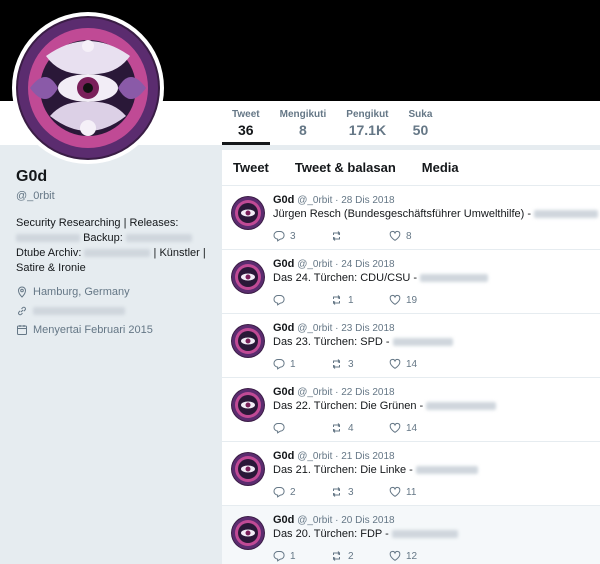  Describe the element at coordinates (440, 167) in the screenshot. I see `tab-media: Media` at that location.